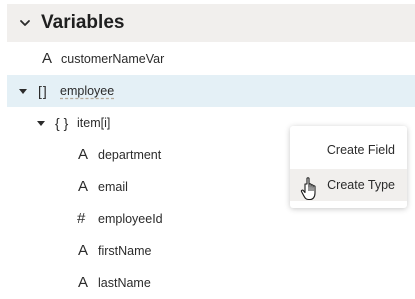  Describe the element at coordinates (124, 283) in the screenshot. I see `tree-item-label: lastName` at that location.